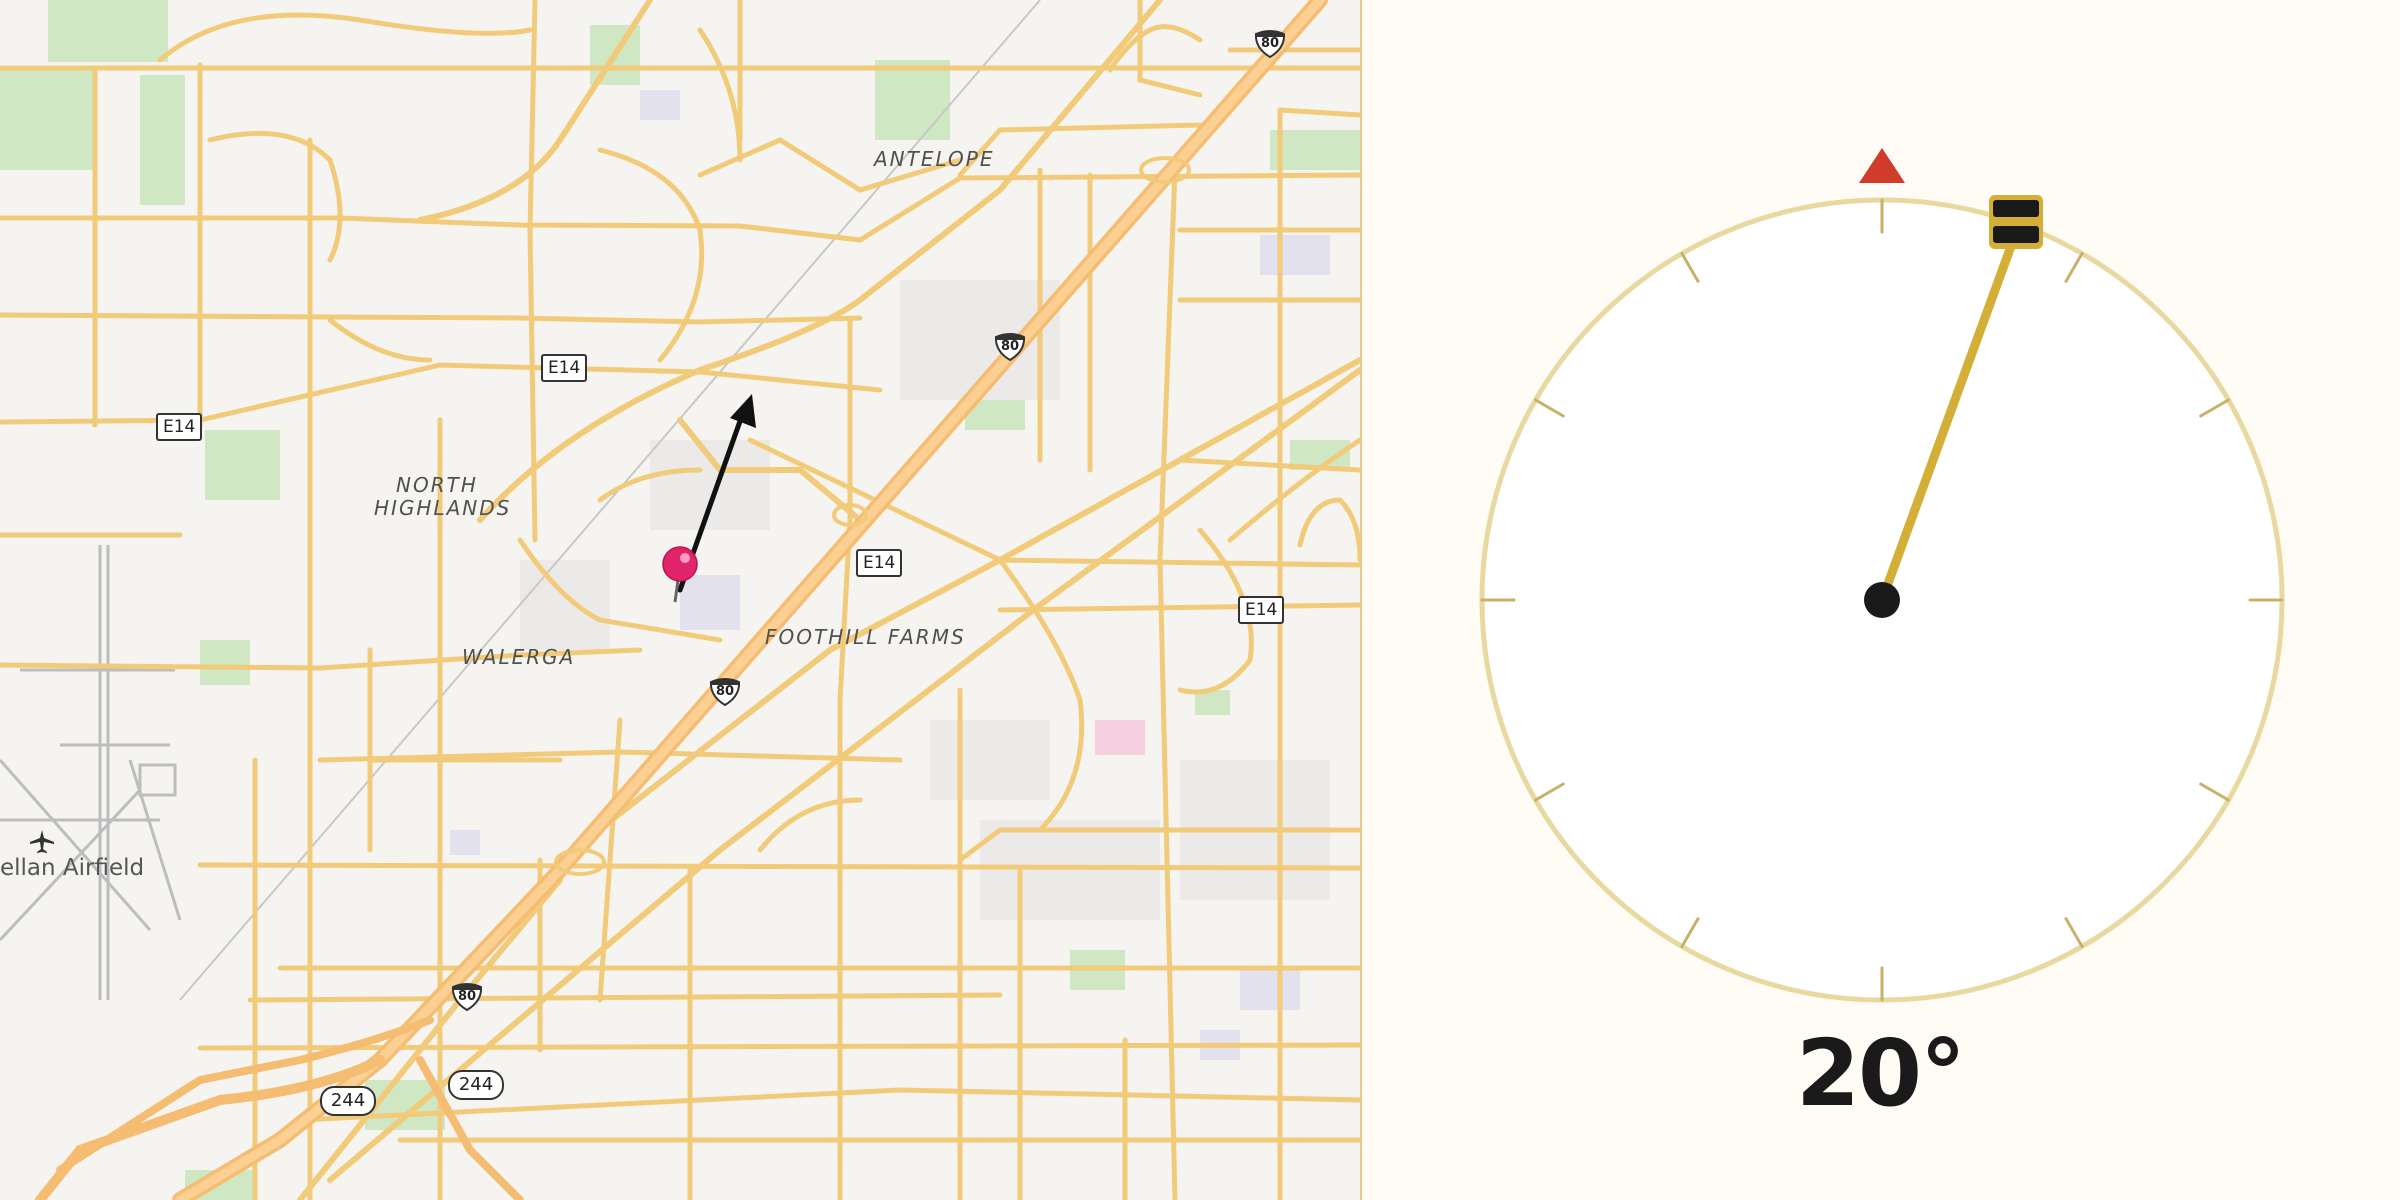 The height and width of the screenshot is (1200, 2400). What do you see at coordinates (865, 637) in the screenshot?
I see `place-label-foothill-farms: FOOTHILL FARMS` at bounding box center [865, 637].